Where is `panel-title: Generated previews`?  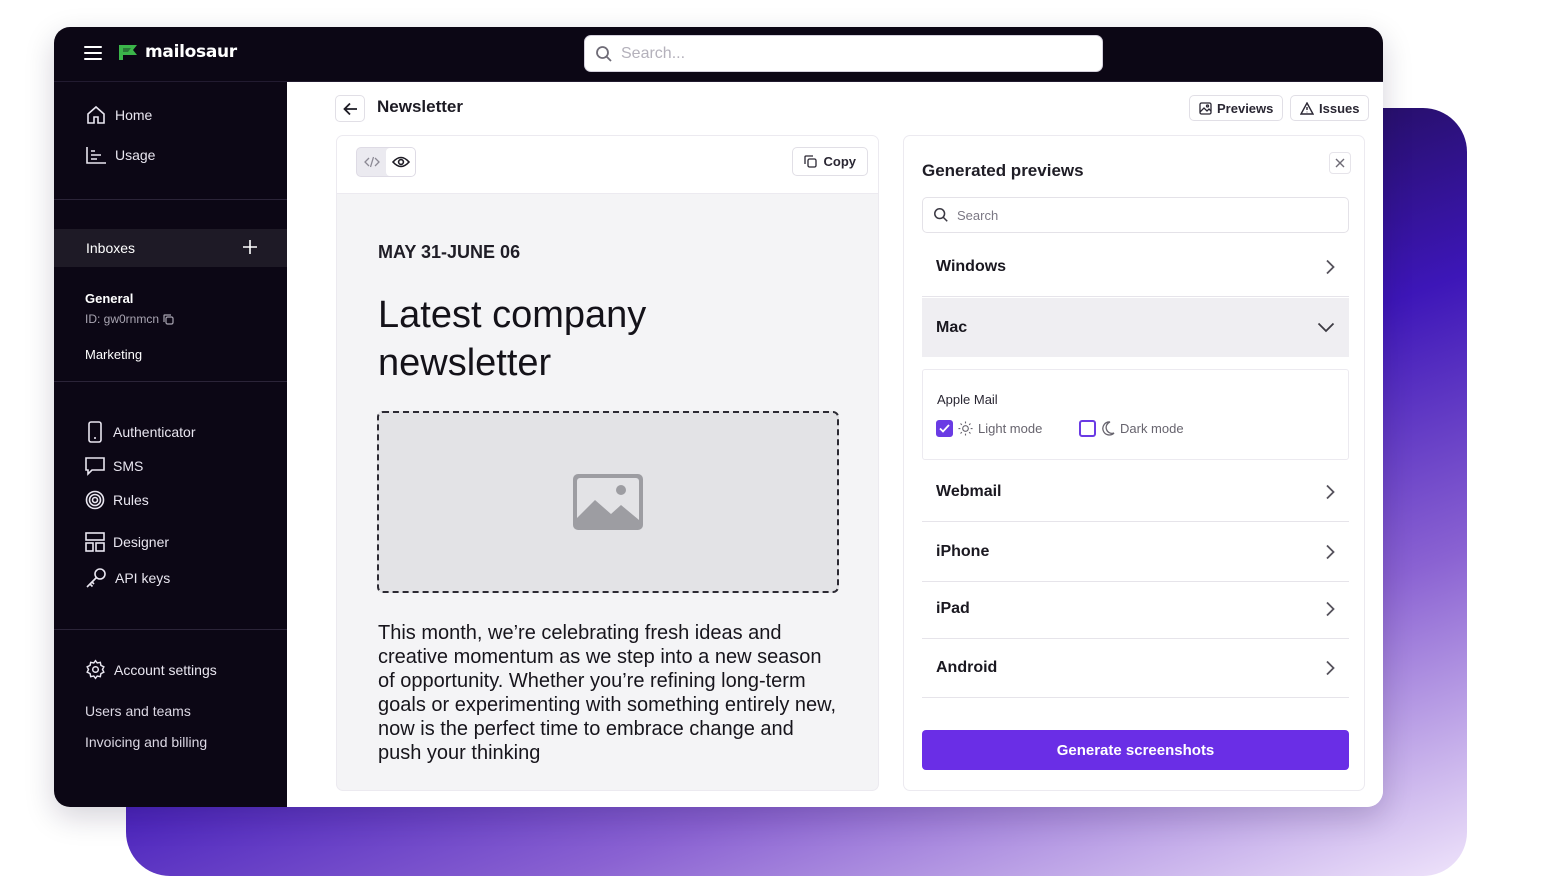 panel-title: Generated previews is located at coordinates (1003, 170).